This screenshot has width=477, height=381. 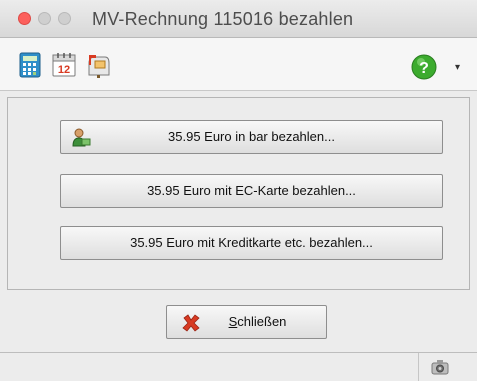 What do you see at coordinates (44, 18) in the screenshot?
I see `minimize-window-button` at bounding box center [44, 18].